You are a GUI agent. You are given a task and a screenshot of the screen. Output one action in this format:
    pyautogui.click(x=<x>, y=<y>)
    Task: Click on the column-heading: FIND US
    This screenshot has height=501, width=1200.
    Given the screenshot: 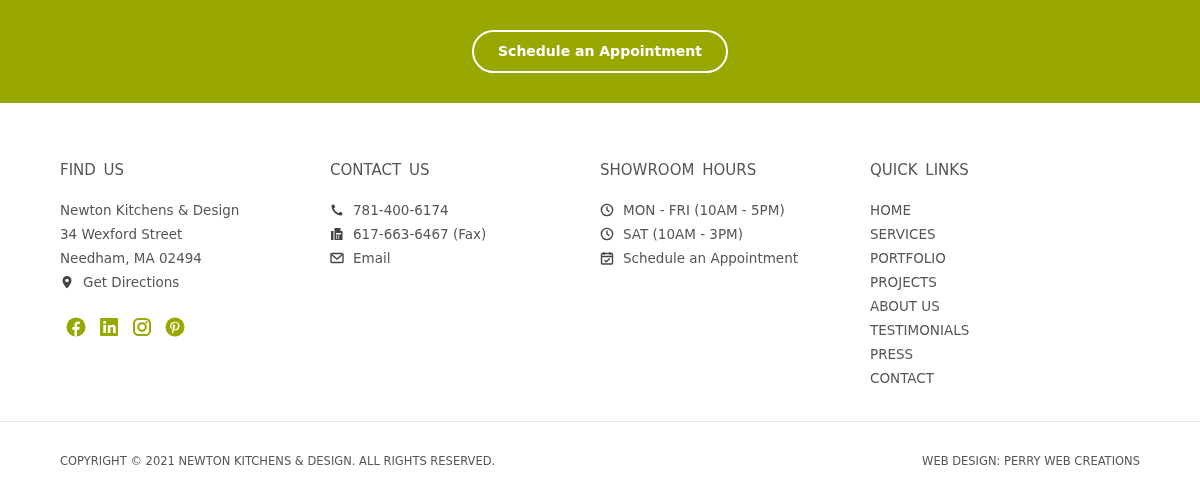 What is the action you would take?
    pyautogui.click(x=93, y=170)
    